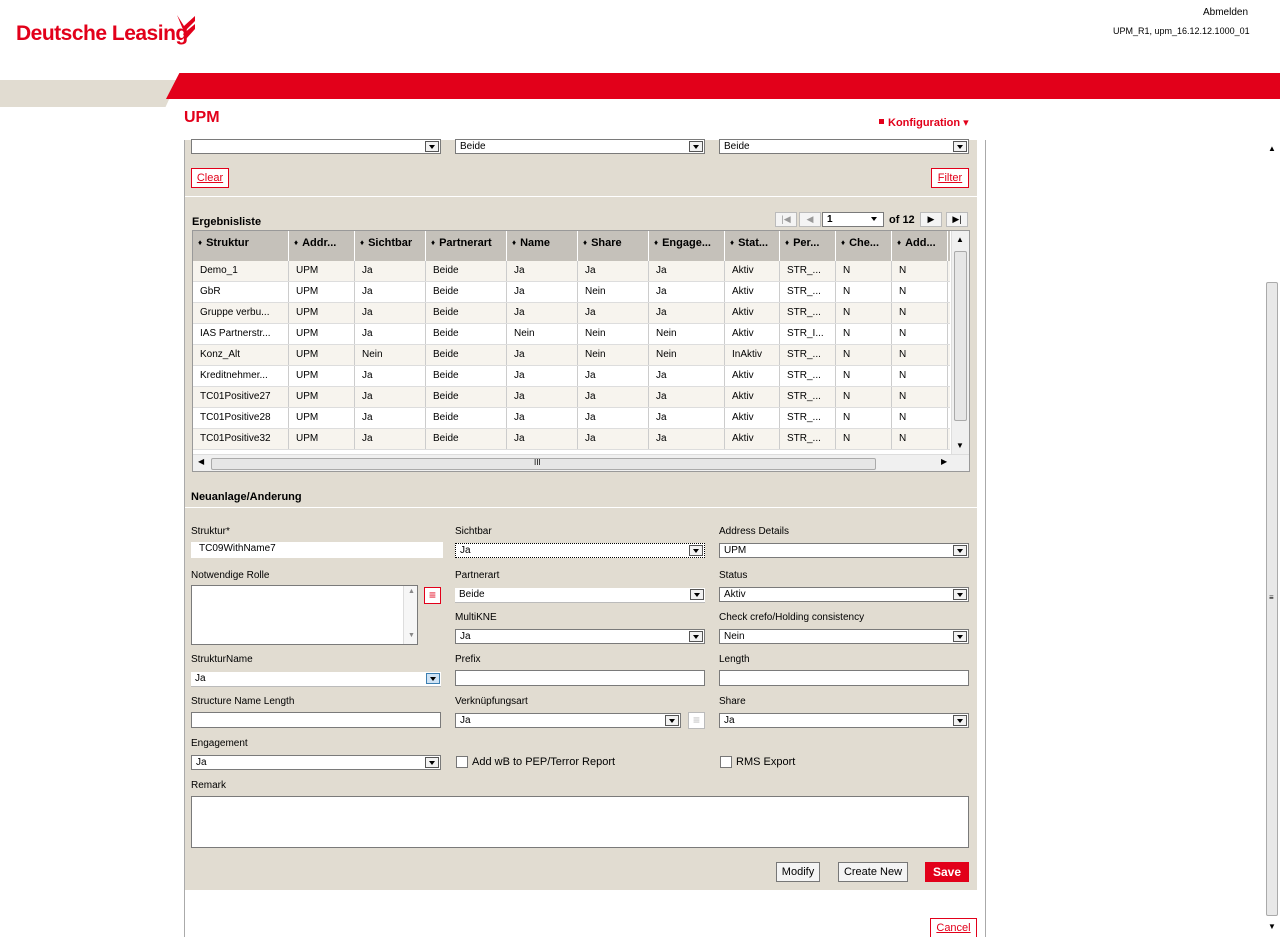 The image size is (1280, 937). I want to click on sichtbar-select: Ja, so click(580, 550).